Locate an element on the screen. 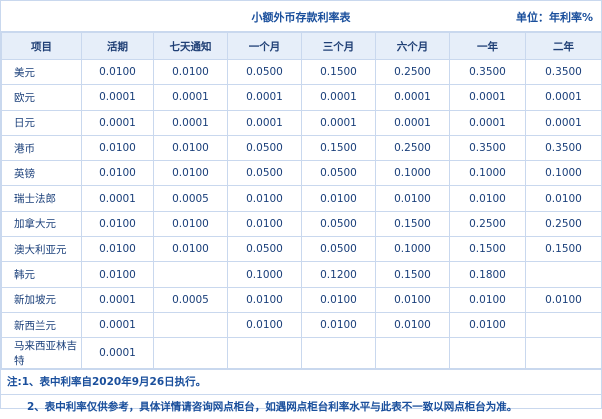 The width and height of the screenshot is (602, 419). column-header: 一年 is located at coordinates (487, 46).